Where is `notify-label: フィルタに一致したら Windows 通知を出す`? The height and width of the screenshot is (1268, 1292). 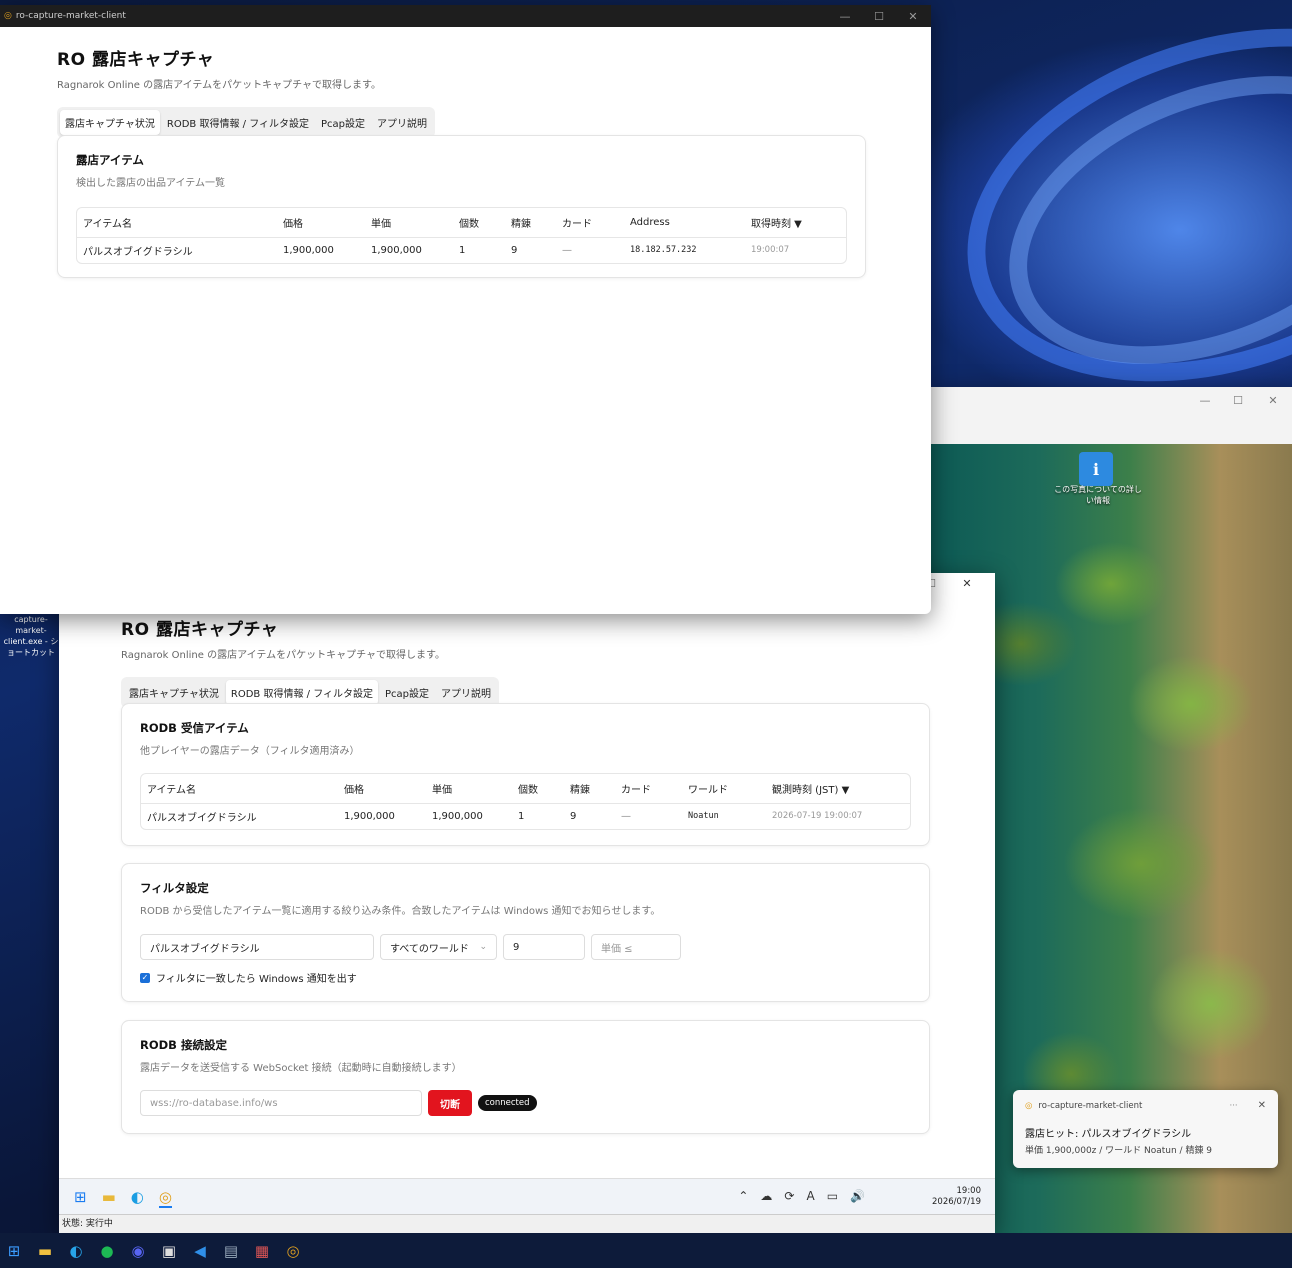
notify-label: フィルタに一致したら Windows 通知を出す is located at coordinates (256, 979).